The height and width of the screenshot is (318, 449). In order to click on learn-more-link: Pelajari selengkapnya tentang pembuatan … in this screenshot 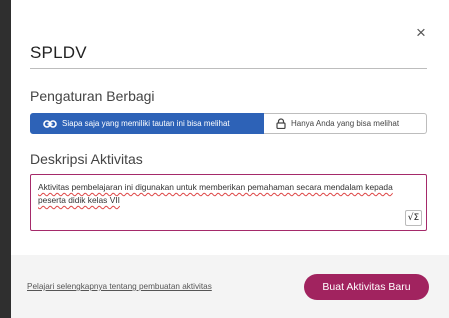, I will do `click(119, 286)`.